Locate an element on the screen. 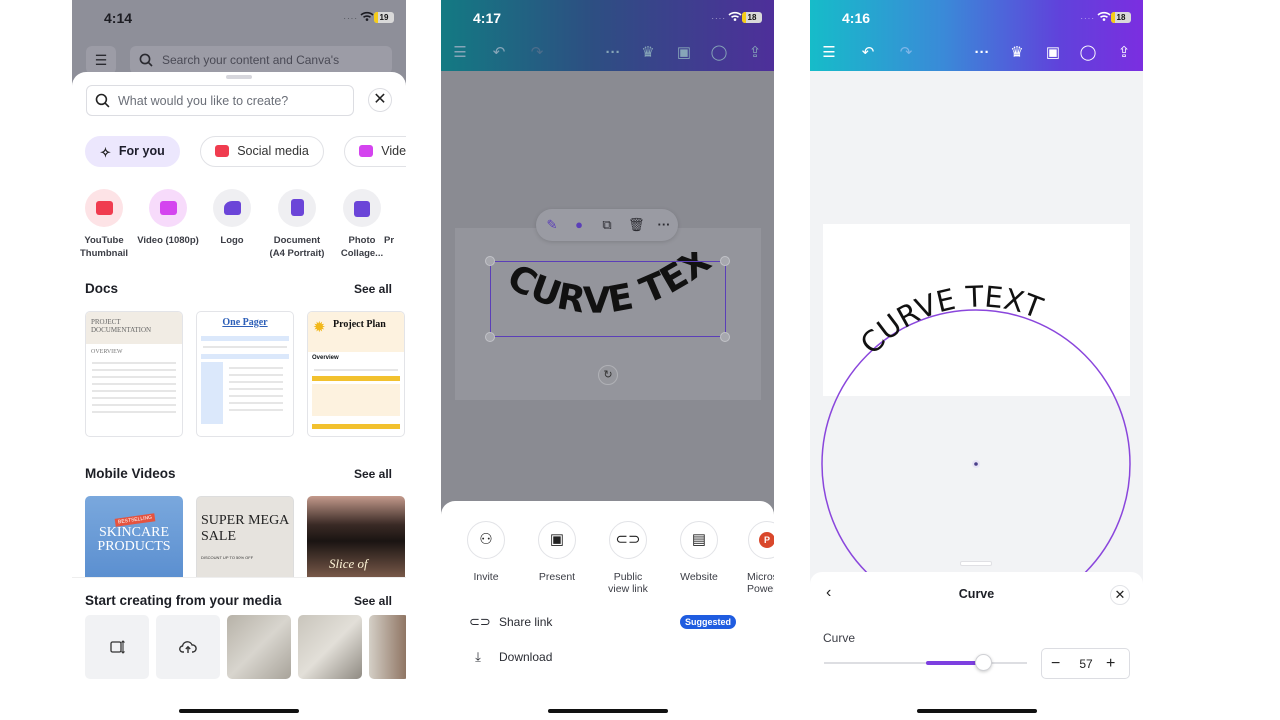  design-type-document: Document (A4 Portrait) is located at coordinates (297, 224).